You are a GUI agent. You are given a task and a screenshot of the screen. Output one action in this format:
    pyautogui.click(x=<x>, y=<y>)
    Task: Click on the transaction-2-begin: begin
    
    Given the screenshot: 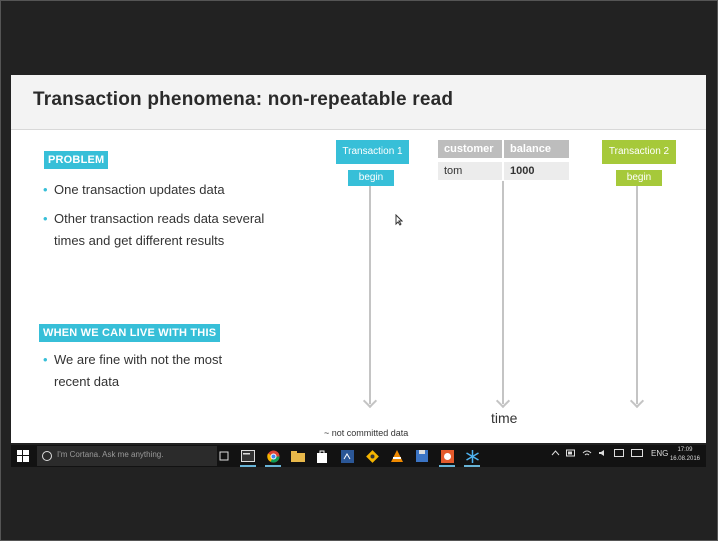 What is the action you would take?
    pyautogui.click(x=639, y=178)
    